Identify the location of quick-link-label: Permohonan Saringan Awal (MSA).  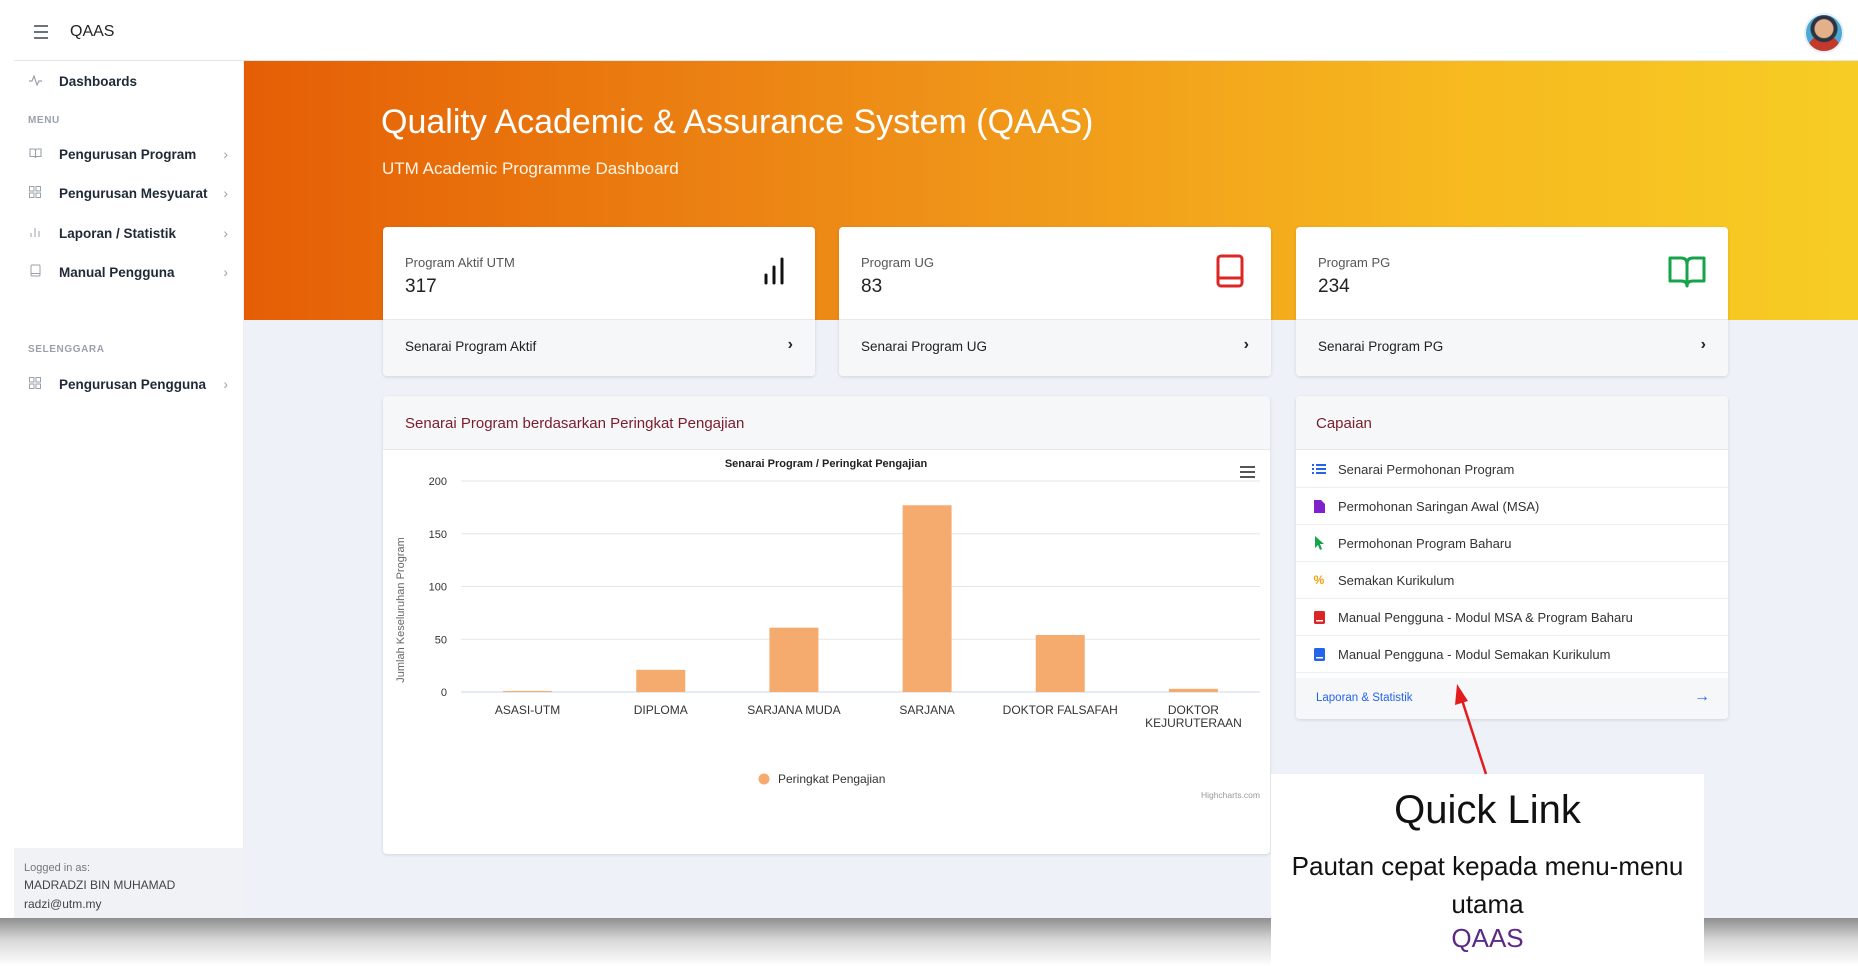
(1439, 506).